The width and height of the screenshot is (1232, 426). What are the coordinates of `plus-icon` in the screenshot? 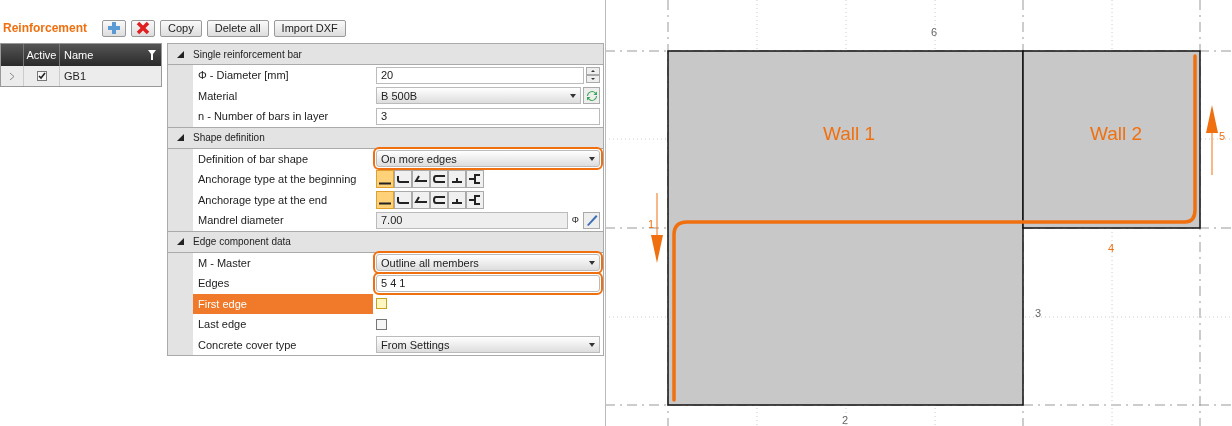 It's located at (114, 28).